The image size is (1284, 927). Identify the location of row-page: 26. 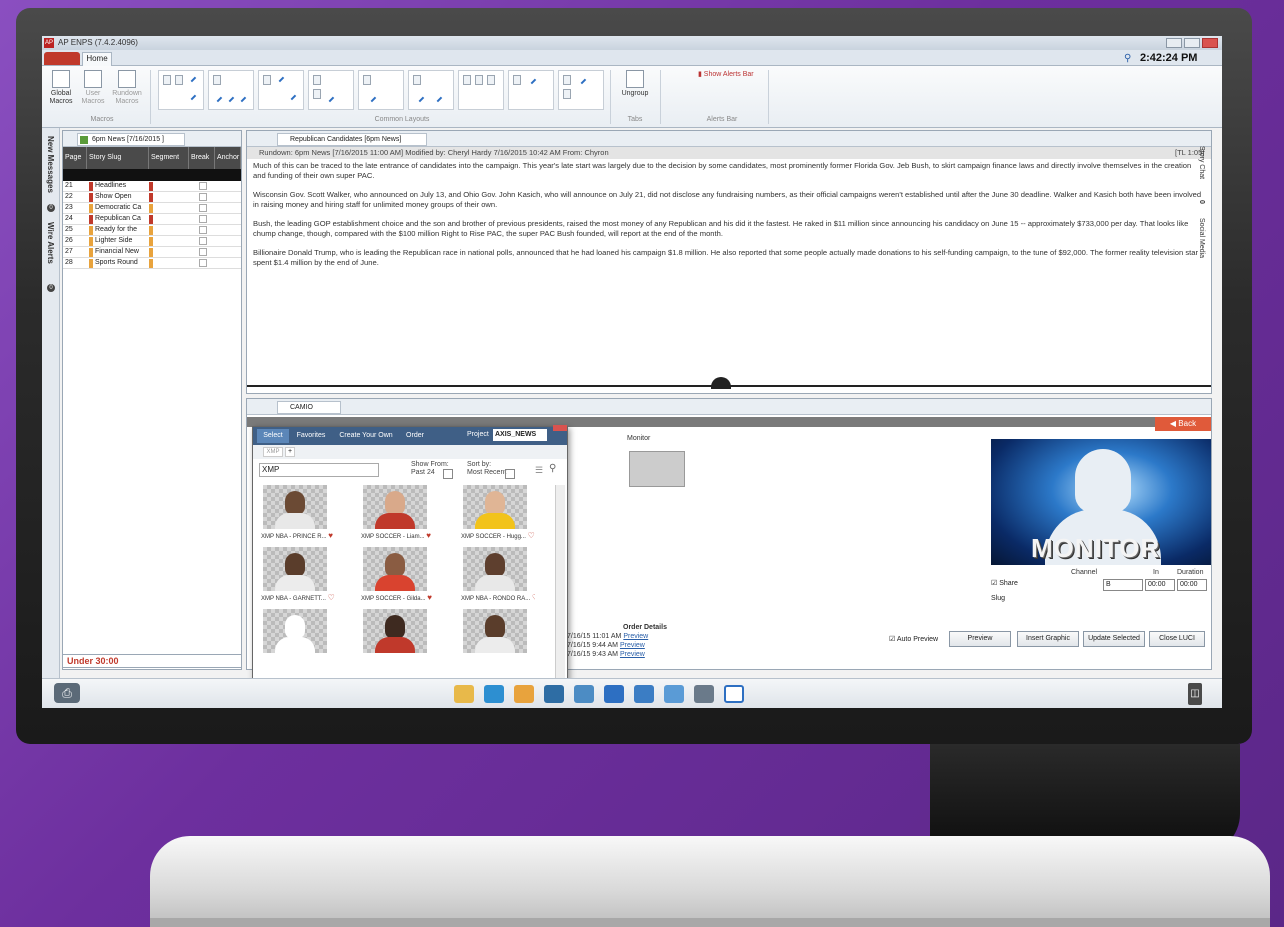
(69, 240).